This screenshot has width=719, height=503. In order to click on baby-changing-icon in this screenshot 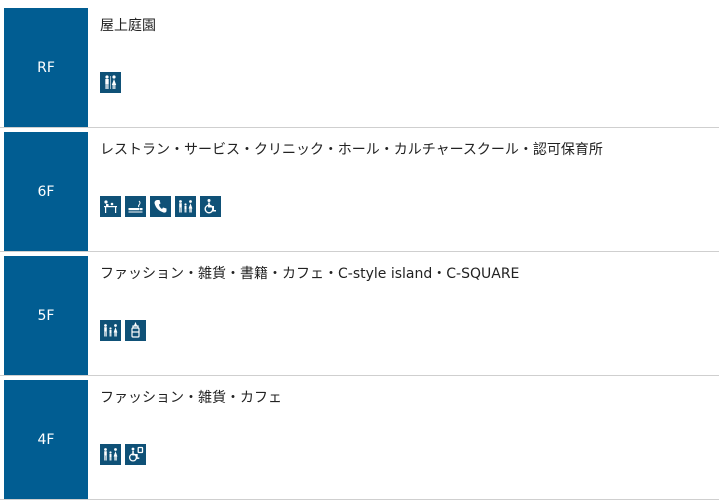, I will do `click(110, 206)`.